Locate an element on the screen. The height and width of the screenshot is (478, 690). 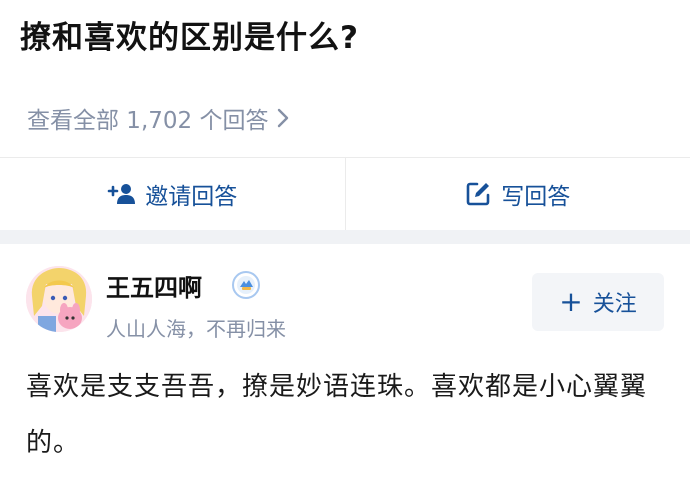
chevron-right-icon is located at coordinates (283, 118).